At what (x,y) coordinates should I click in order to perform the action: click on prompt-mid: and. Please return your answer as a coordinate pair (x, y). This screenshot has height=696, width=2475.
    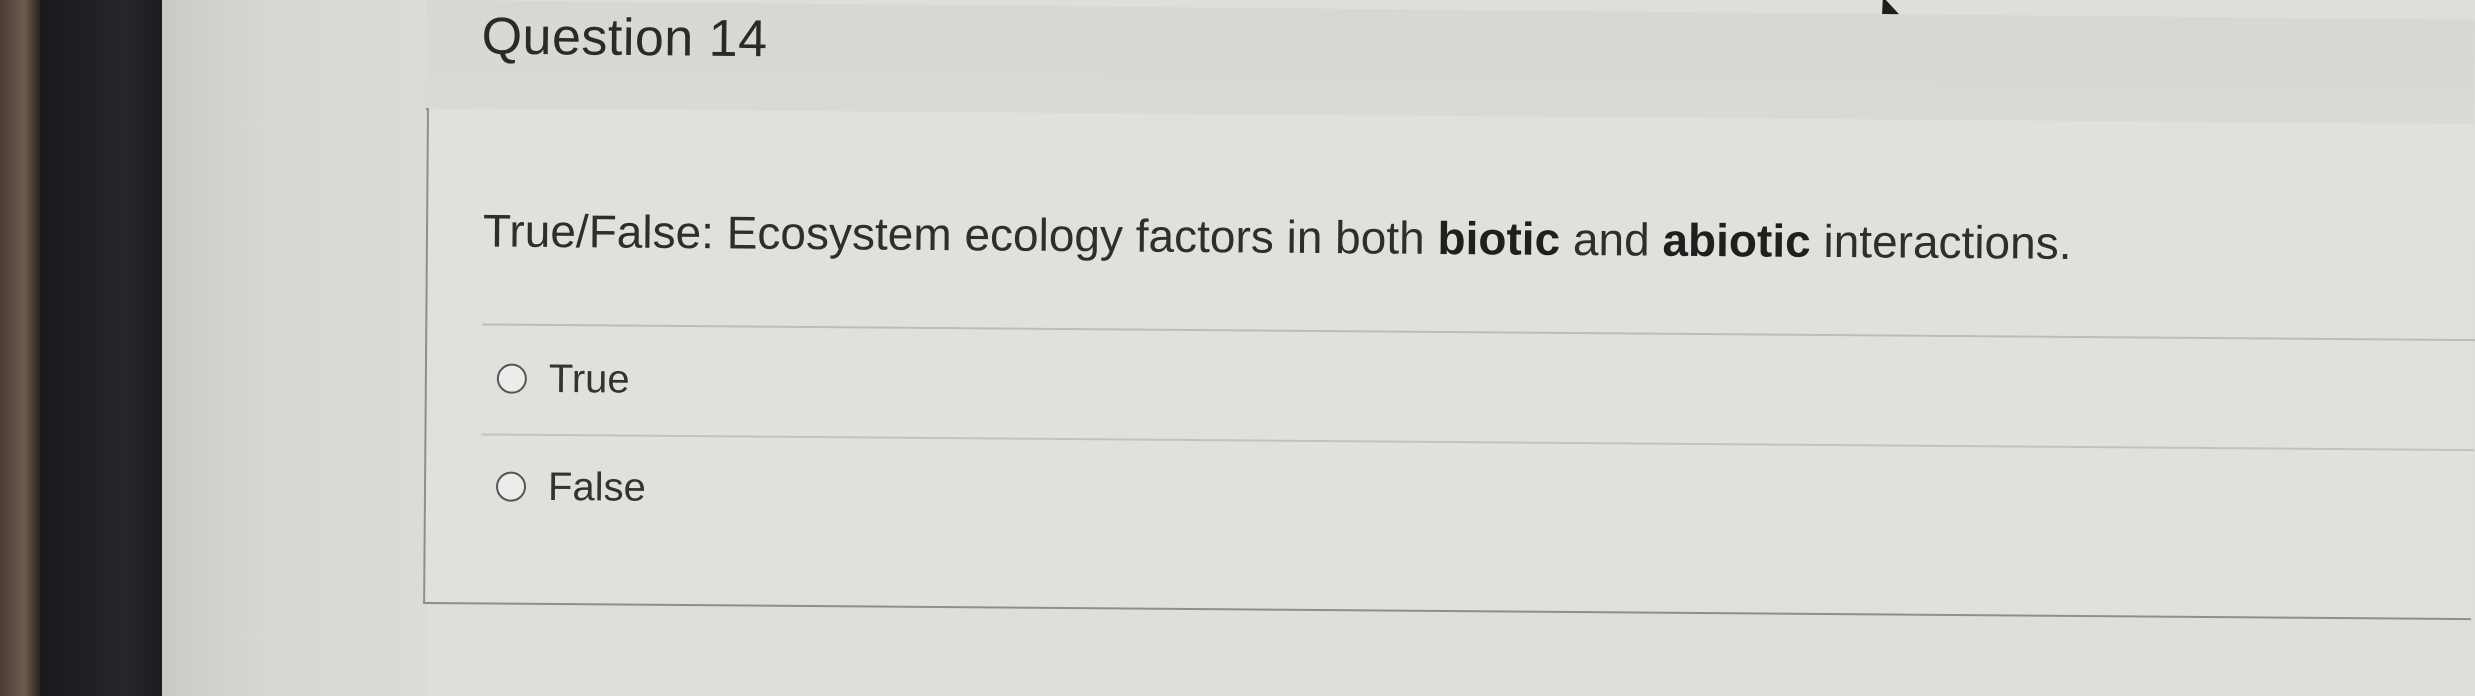
    Looking at the image, I should click on (1611, 239).